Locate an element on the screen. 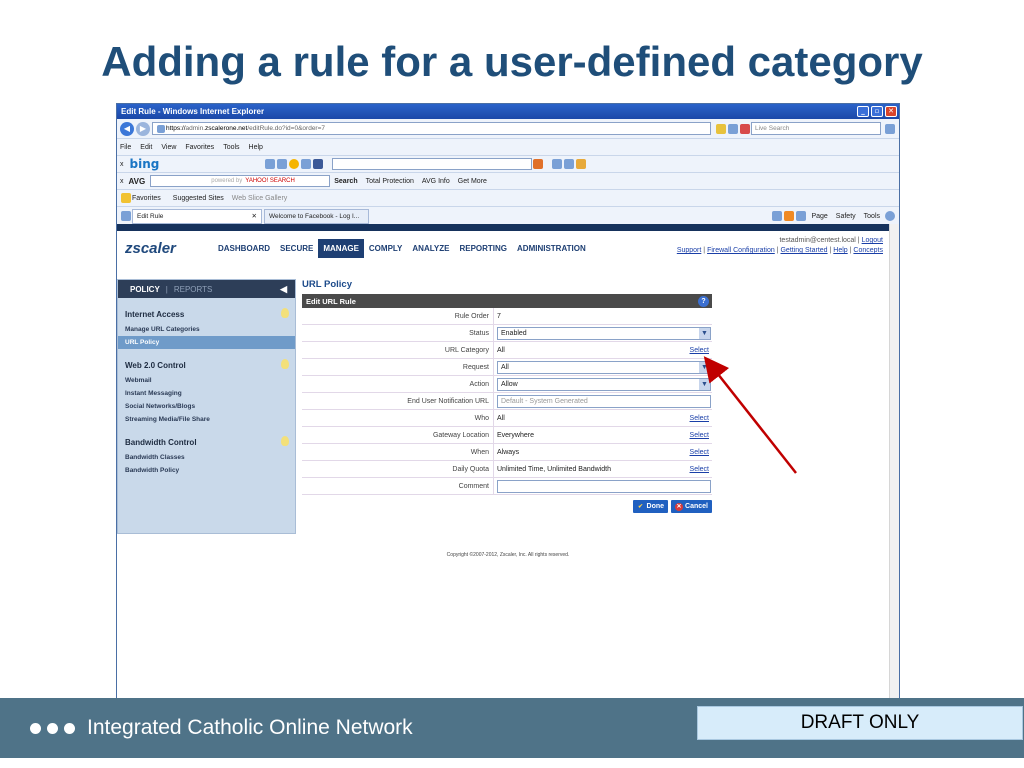 The height and width of the screenshot is (768, 1024). stop-icon is located at coordinates (745, 128).